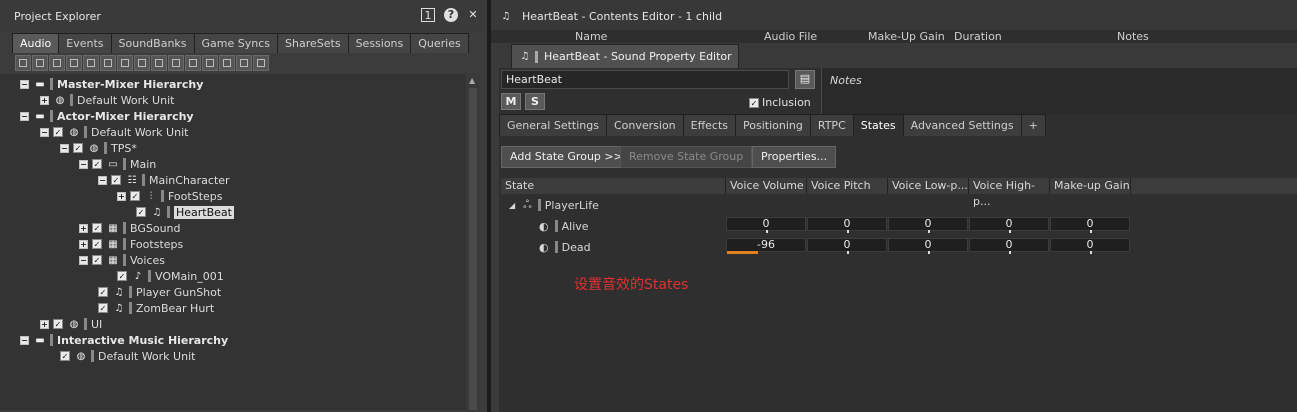 This screenshot has height=412, width=1297. What do you see at coordinates (85, 43) in the screenshot?
I see `tab-events: Events` at bounding box center [85, 43].